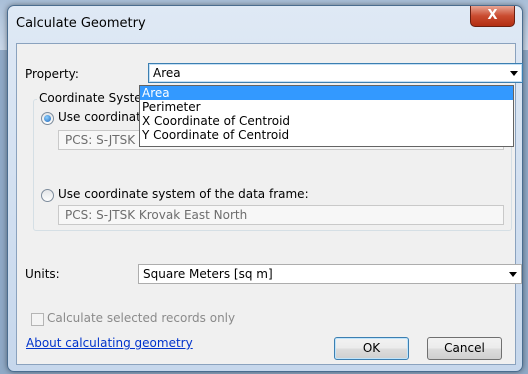 The width and height of the screenshot is (528, 374). Describe the element at coordinates (464, 348) in the screenshot. I see `cancel-button: Cancel` at that location.